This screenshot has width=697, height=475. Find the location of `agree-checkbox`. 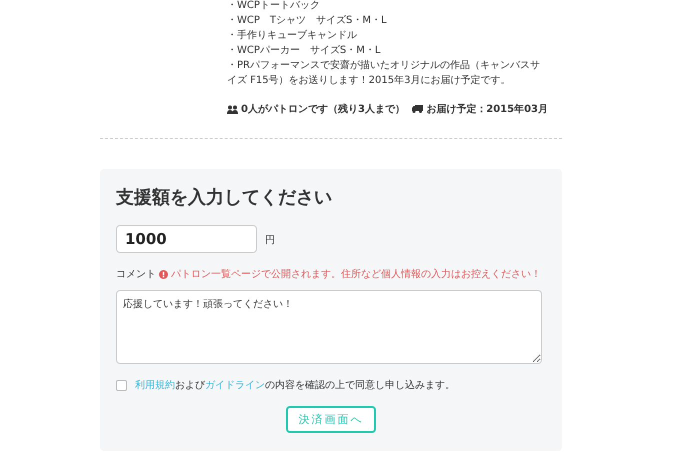

agree-checkbox is located at coordinates (121, 385).